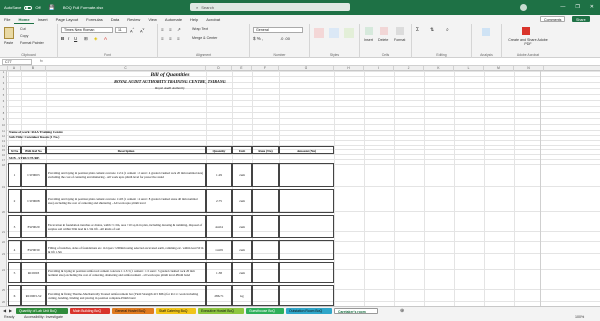 The height and width of the screenshot is (321, 600). What do you see at coordinates (3, 136) in the screenshot?
I see `row-header: 12` at bounding box center [3, 136].